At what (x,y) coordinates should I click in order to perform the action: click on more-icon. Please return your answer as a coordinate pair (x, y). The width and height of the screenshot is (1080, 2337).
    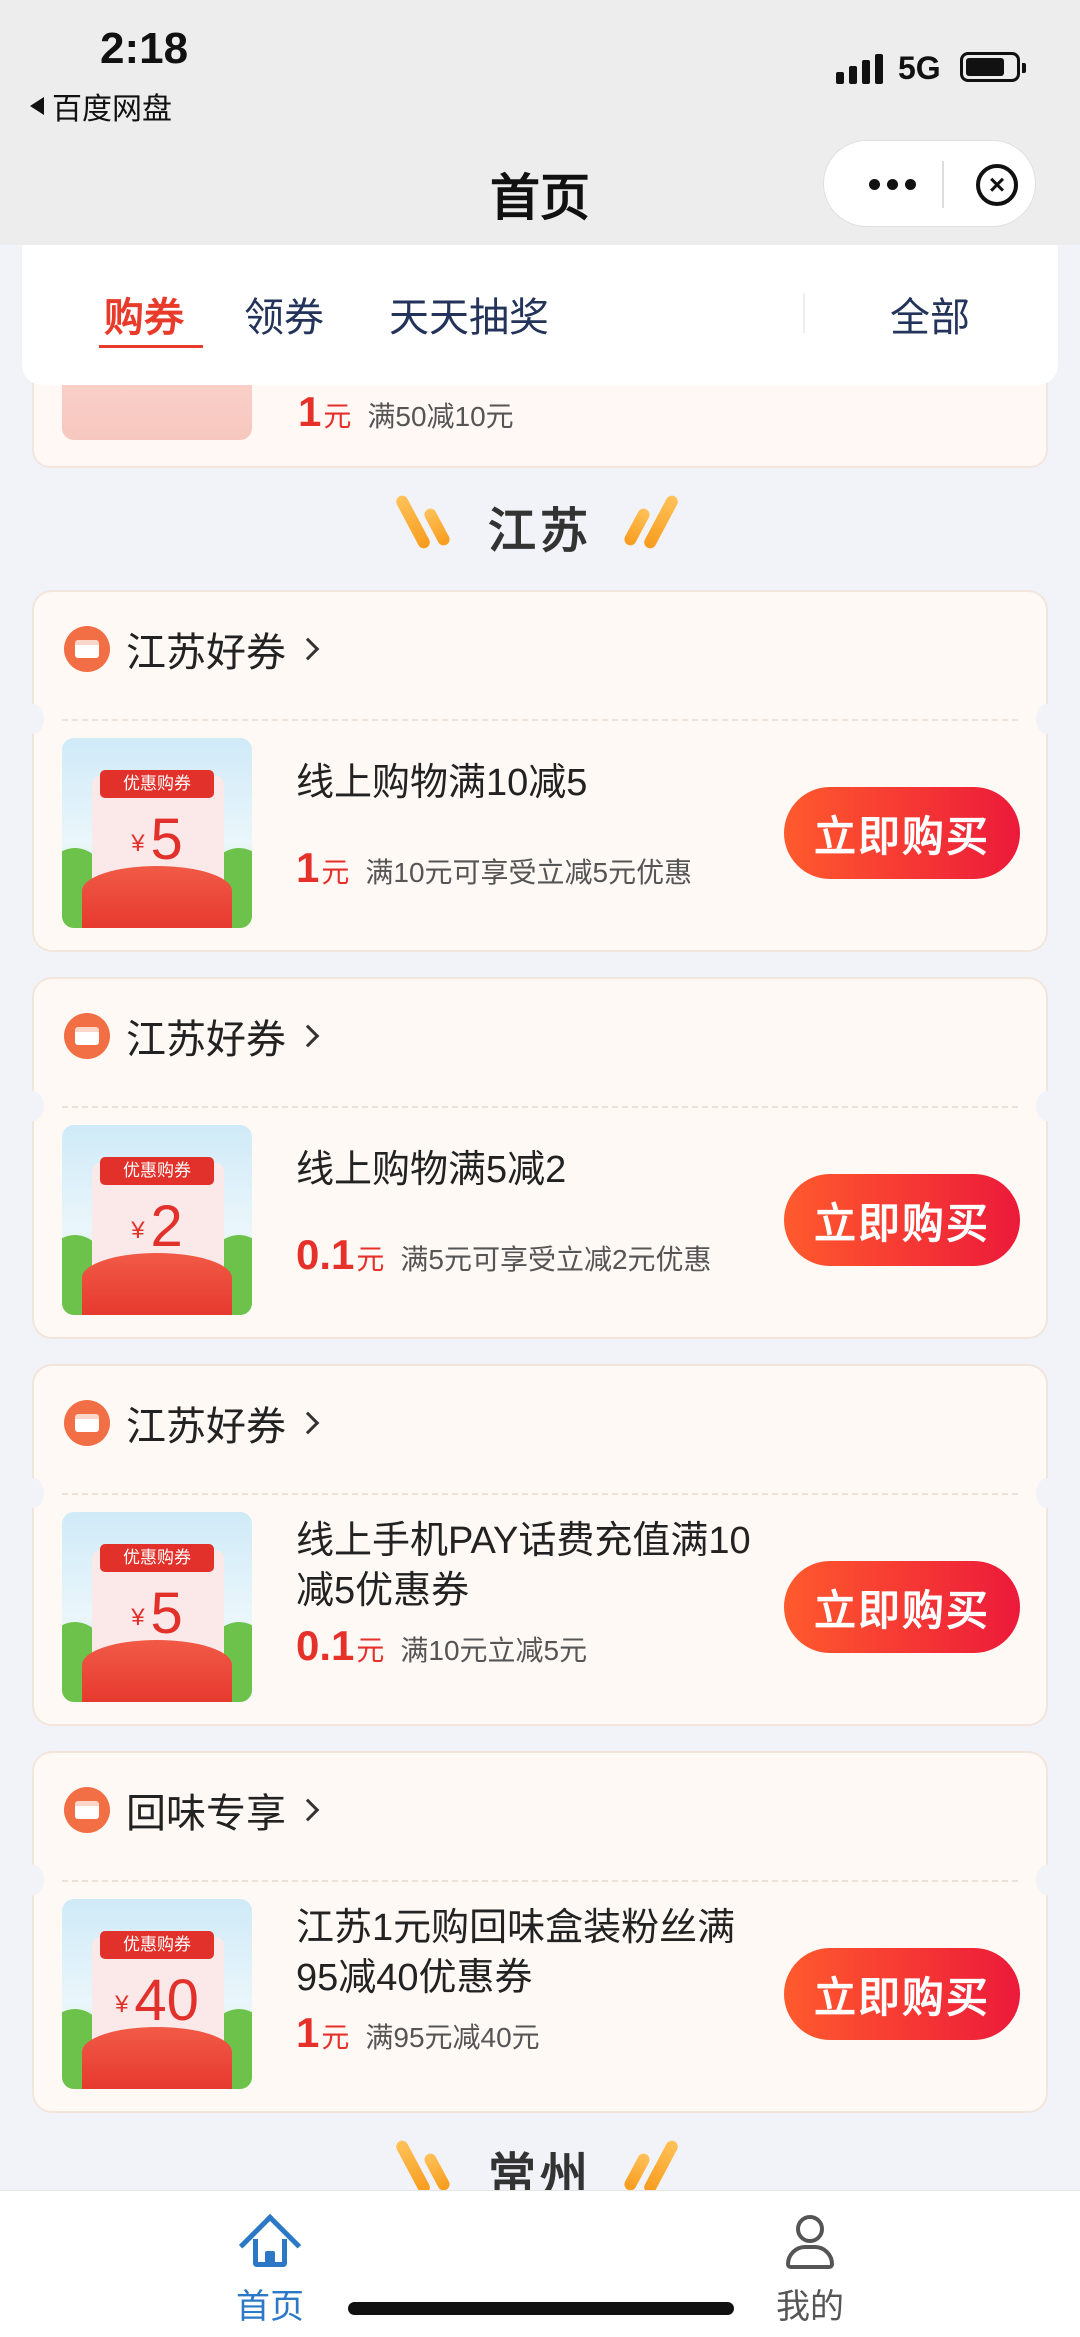
    Looking at the image, I should click on (892, 184).